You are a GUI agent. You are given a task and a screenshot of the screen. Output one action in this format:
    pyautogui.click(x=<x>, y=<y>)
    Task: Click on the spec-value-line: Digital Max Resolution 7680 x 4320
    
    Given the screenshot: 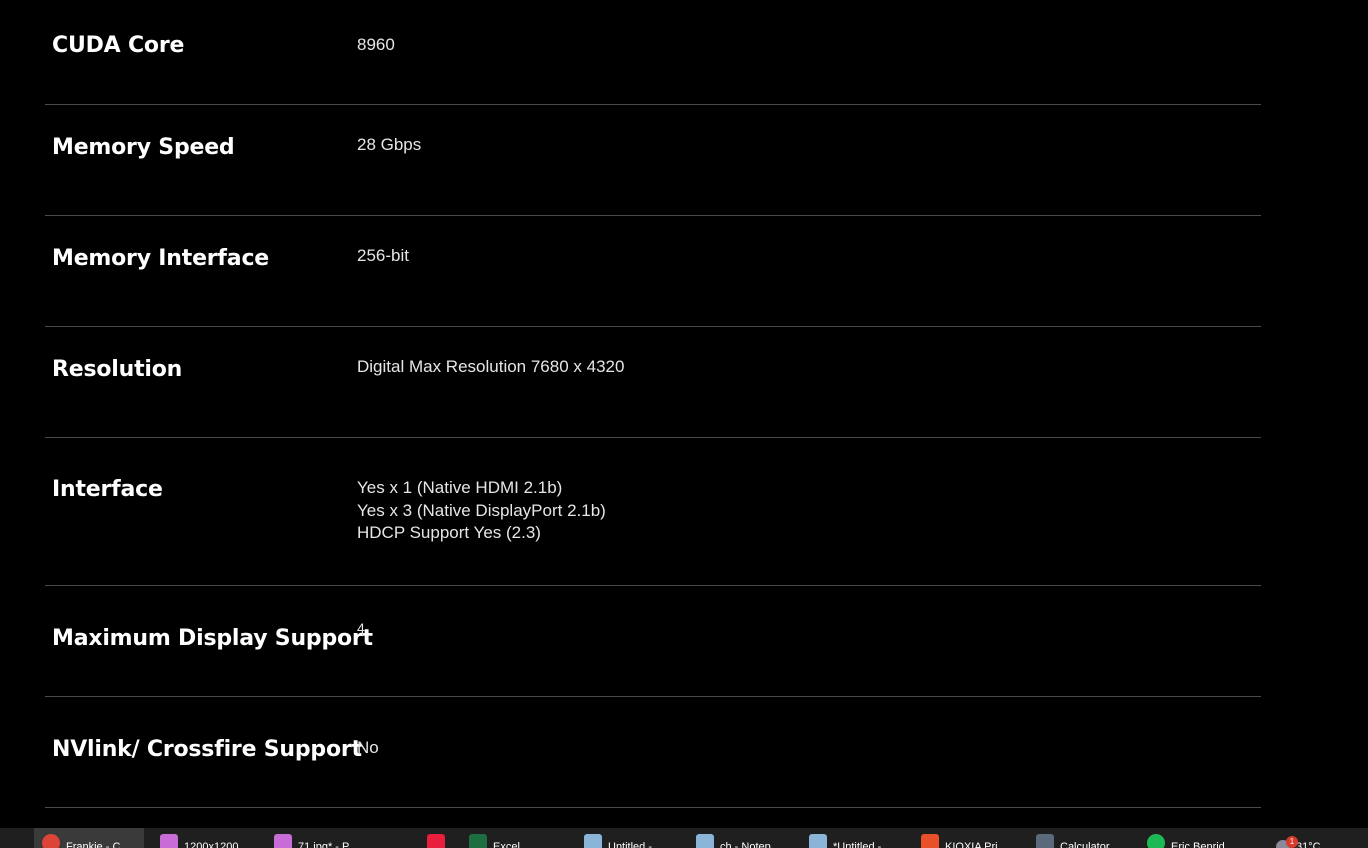 What is the action you would take?
    pyautogui.click(x=491, y=366)
    